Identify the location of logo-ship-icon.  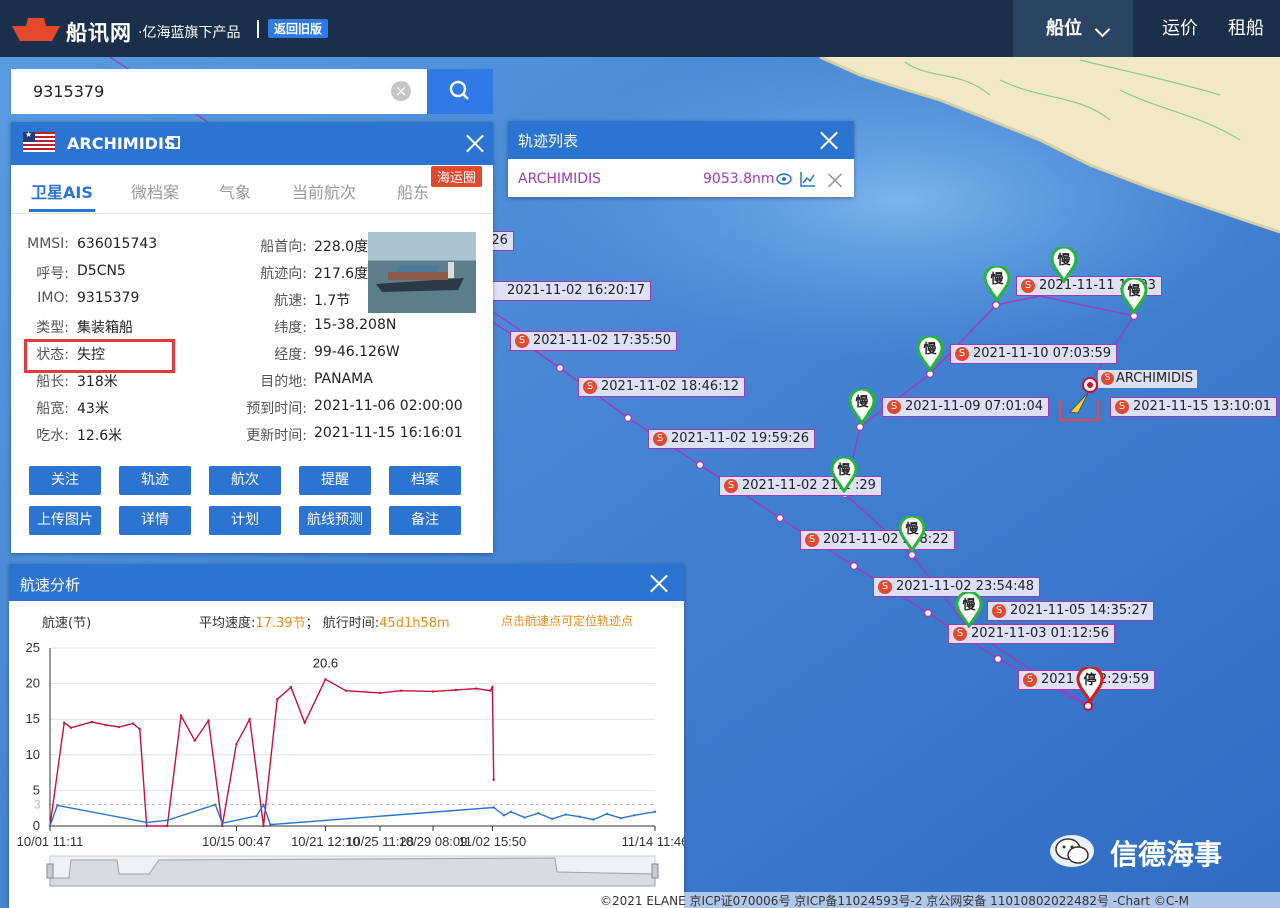
(36, 30).